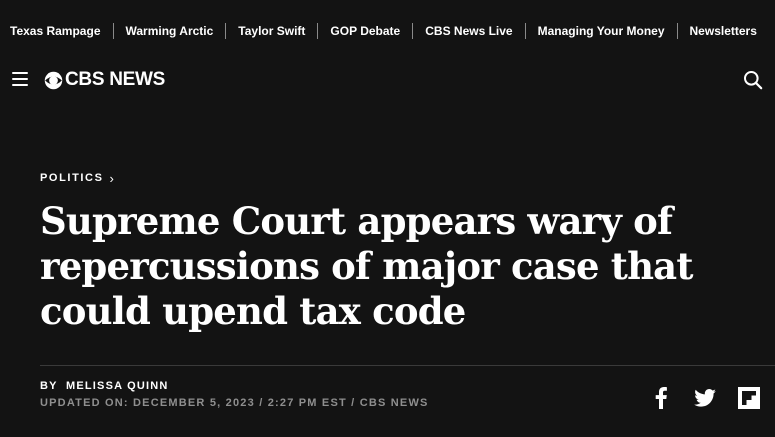 Image resolution: width=775 pixels, height=437 pixels. What do you see at coordinates (20, 79) in the screenshot?
I see `hamburger-icon` at bounding box center [20, 79].